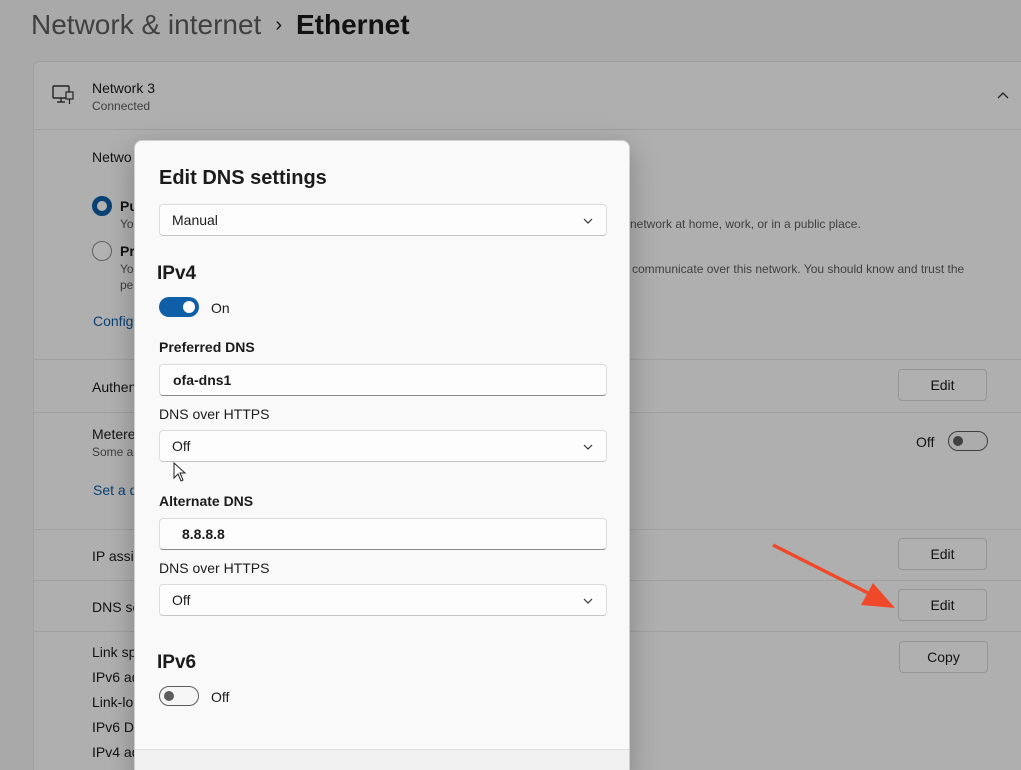  I want to click on alternate-doh-label: DNS over HTTPS, so click(214, 568).